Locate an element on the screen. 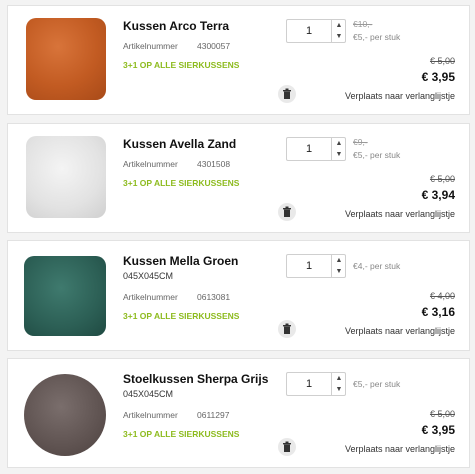 The width and height of the screenshot is (475, 474). article-number: 0613081 is located at coordinates (214, 297).